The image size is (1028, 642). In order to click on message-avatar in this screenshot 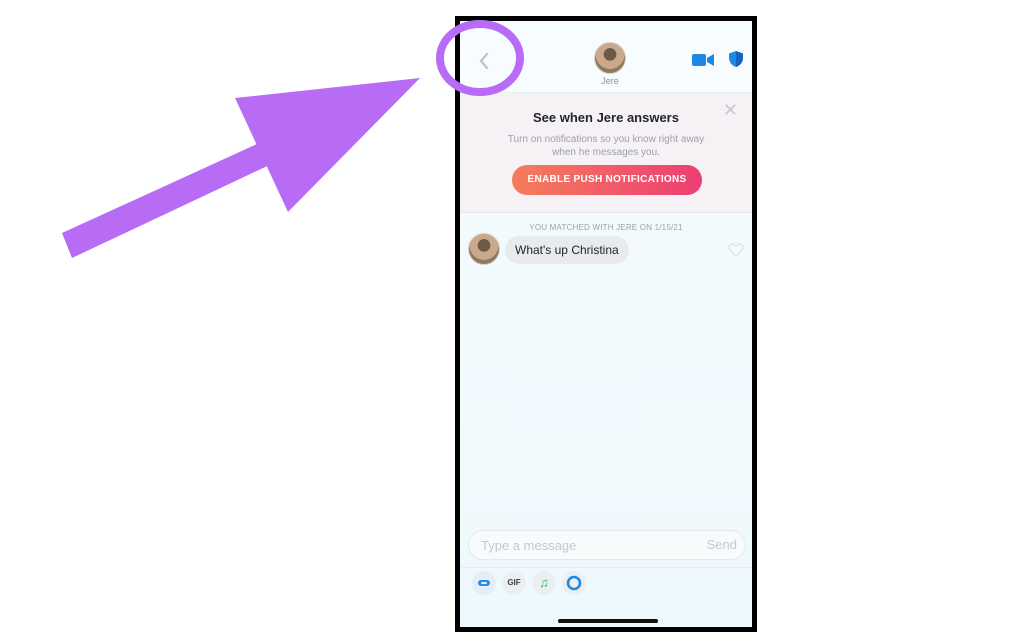, I will do `click(484, 249)`.